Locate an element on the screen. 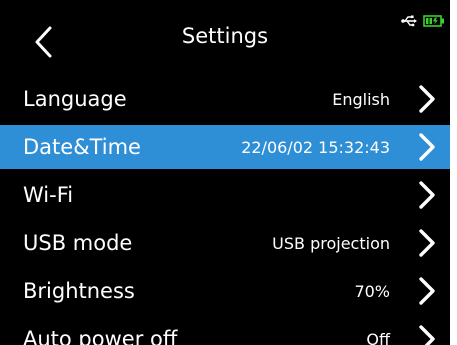  settings-row-usb-mode: USB mode USB projection is located at coordinates (225, 243).